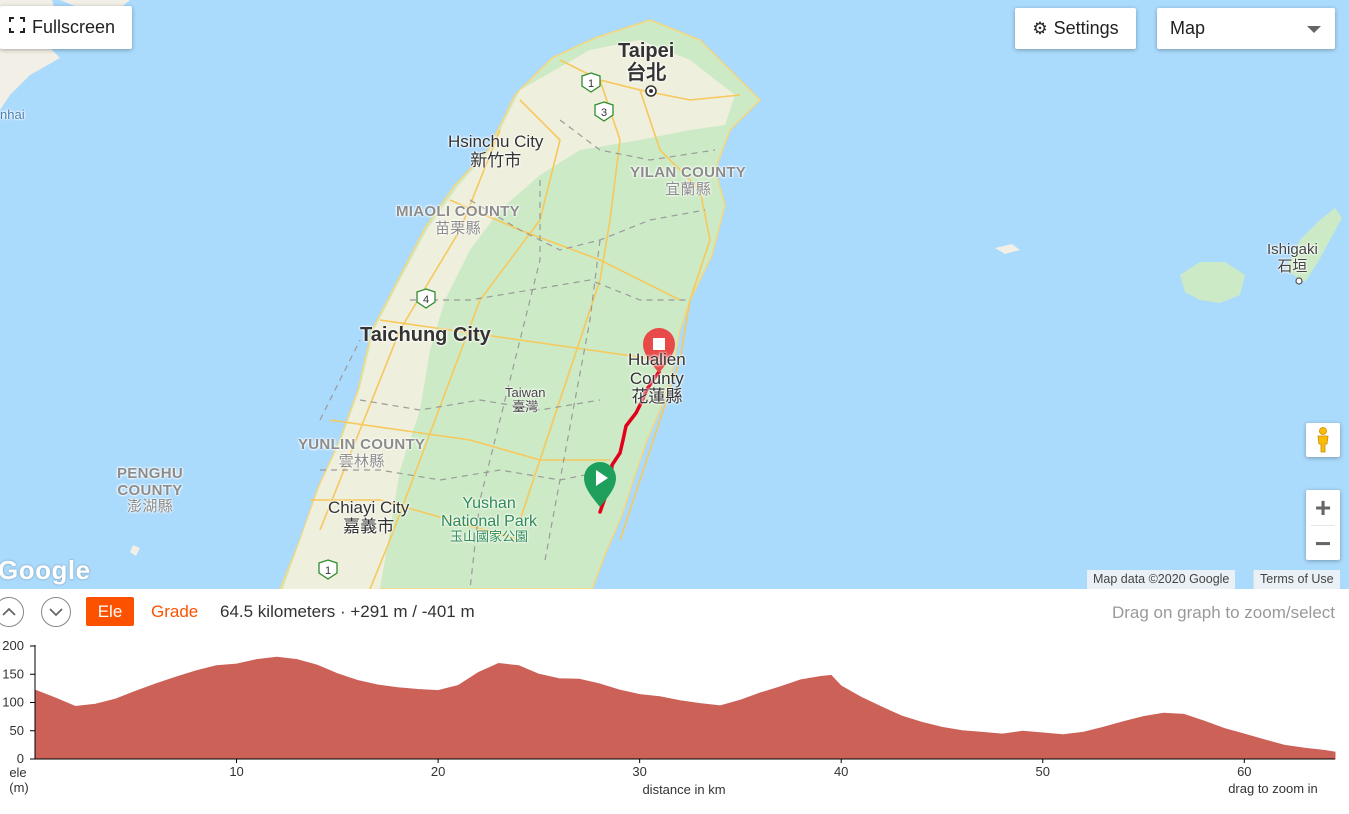 The width and height of the screenshot is (1349, 814). What do you see at coordinates (150, 473) in the screenshot?
I see `penghu-label-en1: PENGHU` at bounding box center [150, 473].